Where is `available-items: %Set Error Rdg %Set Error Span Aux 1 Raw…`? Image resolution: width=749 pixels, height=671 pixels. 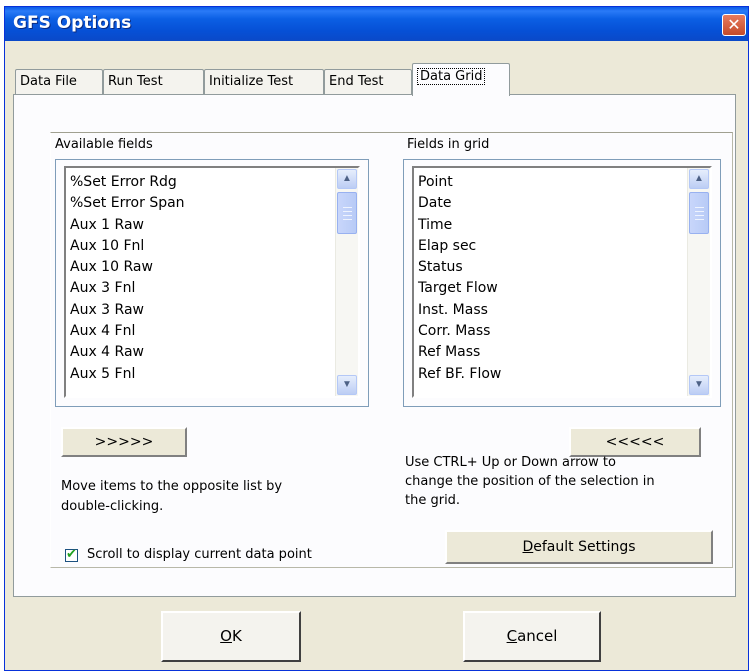 available-items: %Set Error Rdg %Set Error Span Aux 1 Raw… is located at coordinates (127, 278).